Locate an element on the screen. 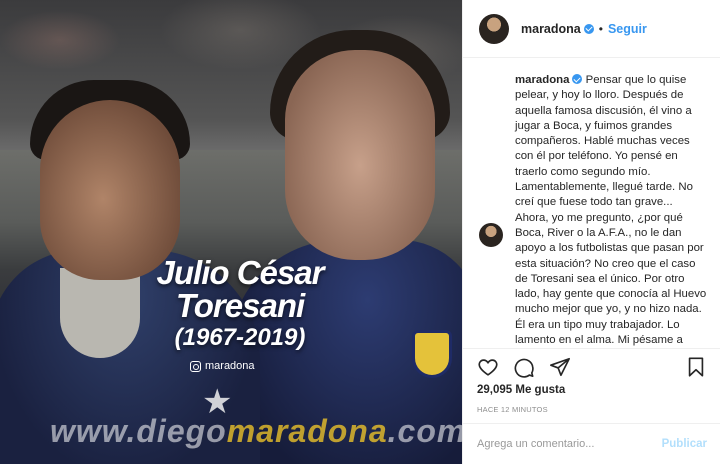  caption-username: maradona is located at coordinates (549, 80).